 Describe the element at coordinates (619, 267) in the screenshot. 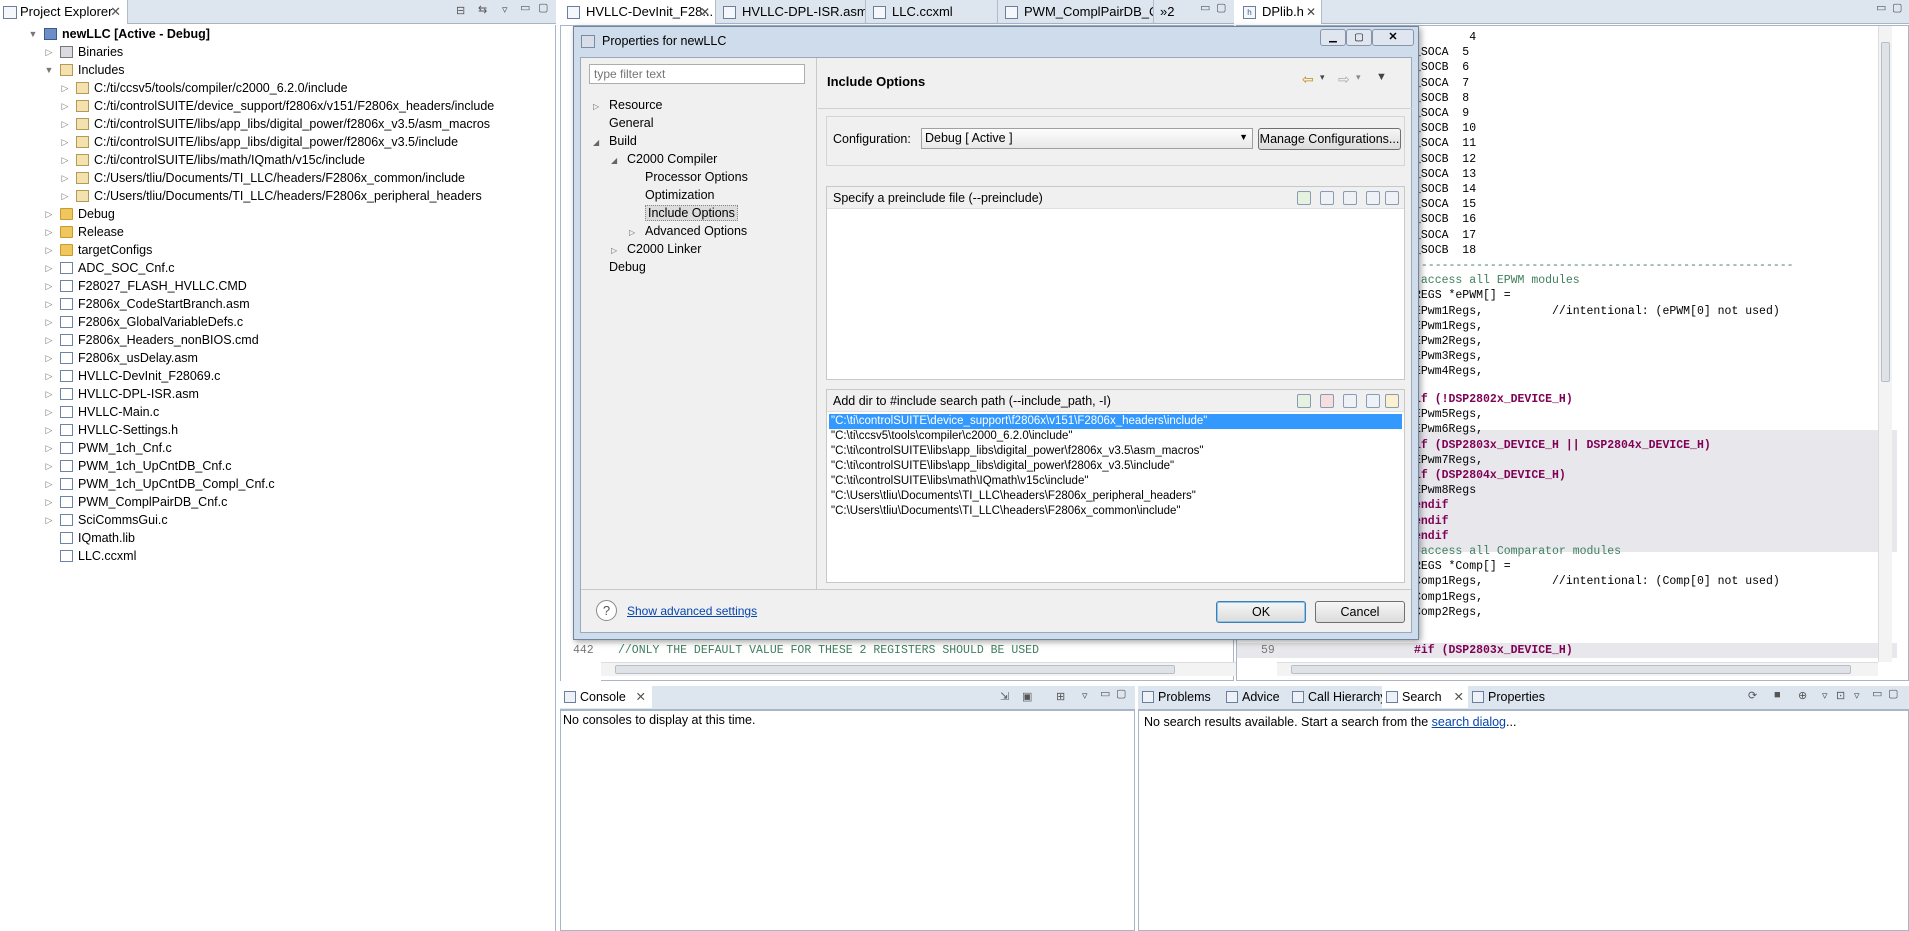

I see `nav-item: Debug` at that location.